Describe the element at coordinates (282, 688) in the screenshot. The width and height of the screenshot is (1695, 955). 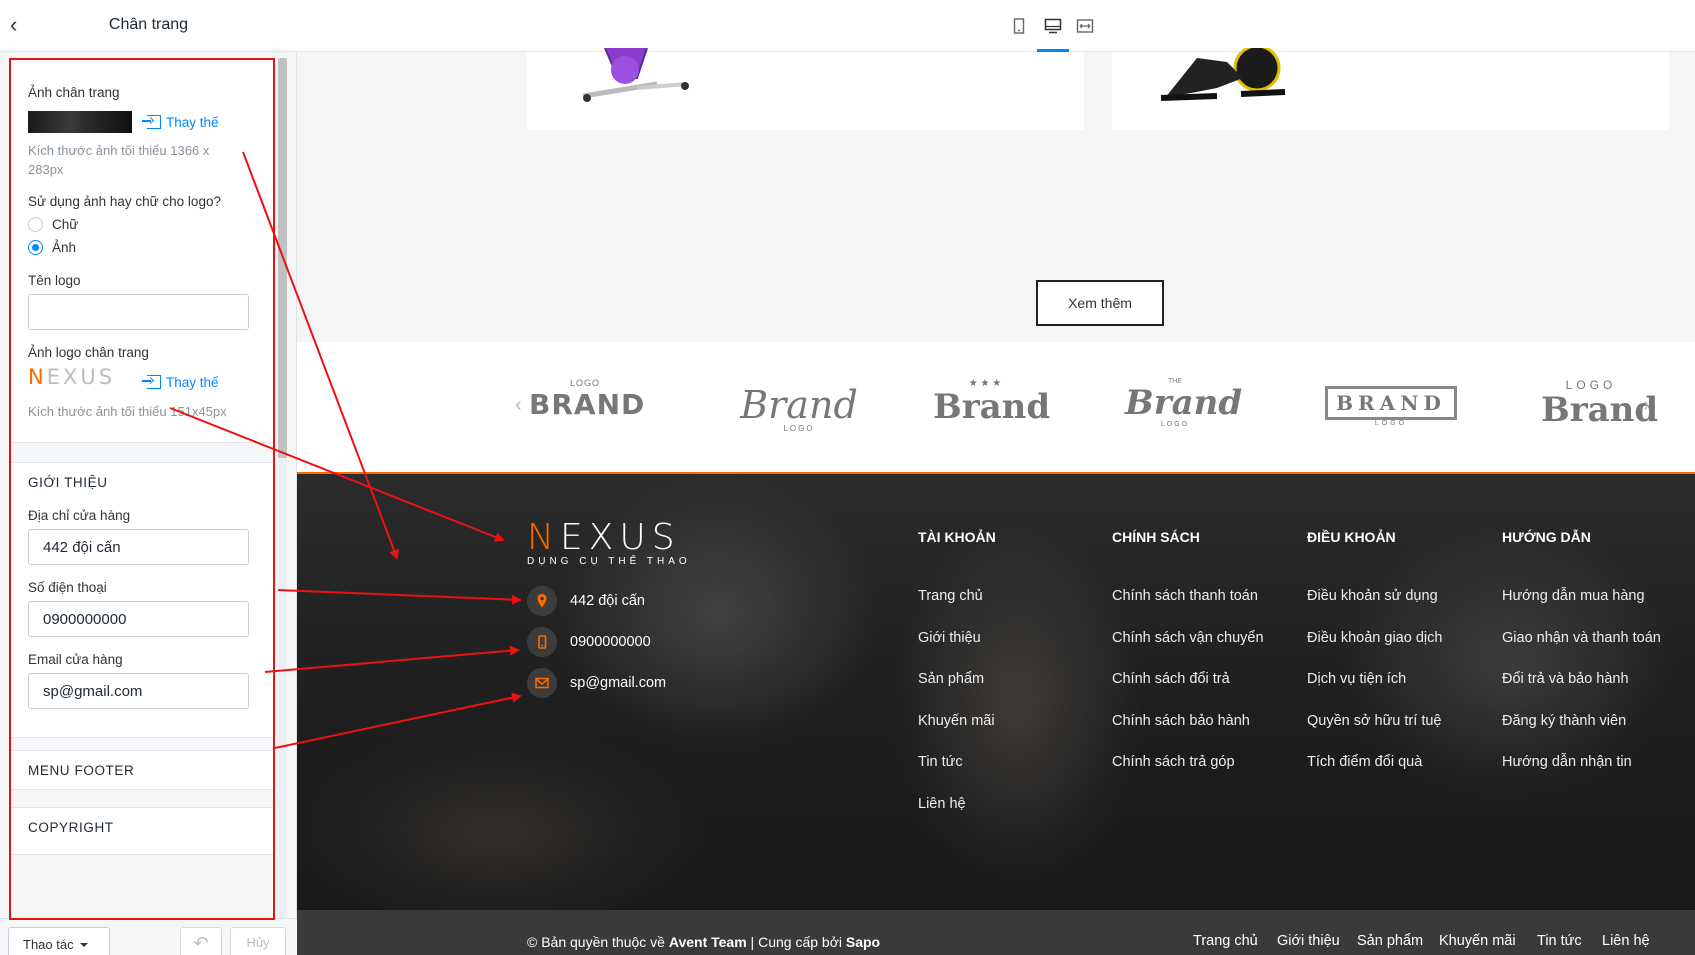
I see `sidebar-scrollbar-track` at that location.